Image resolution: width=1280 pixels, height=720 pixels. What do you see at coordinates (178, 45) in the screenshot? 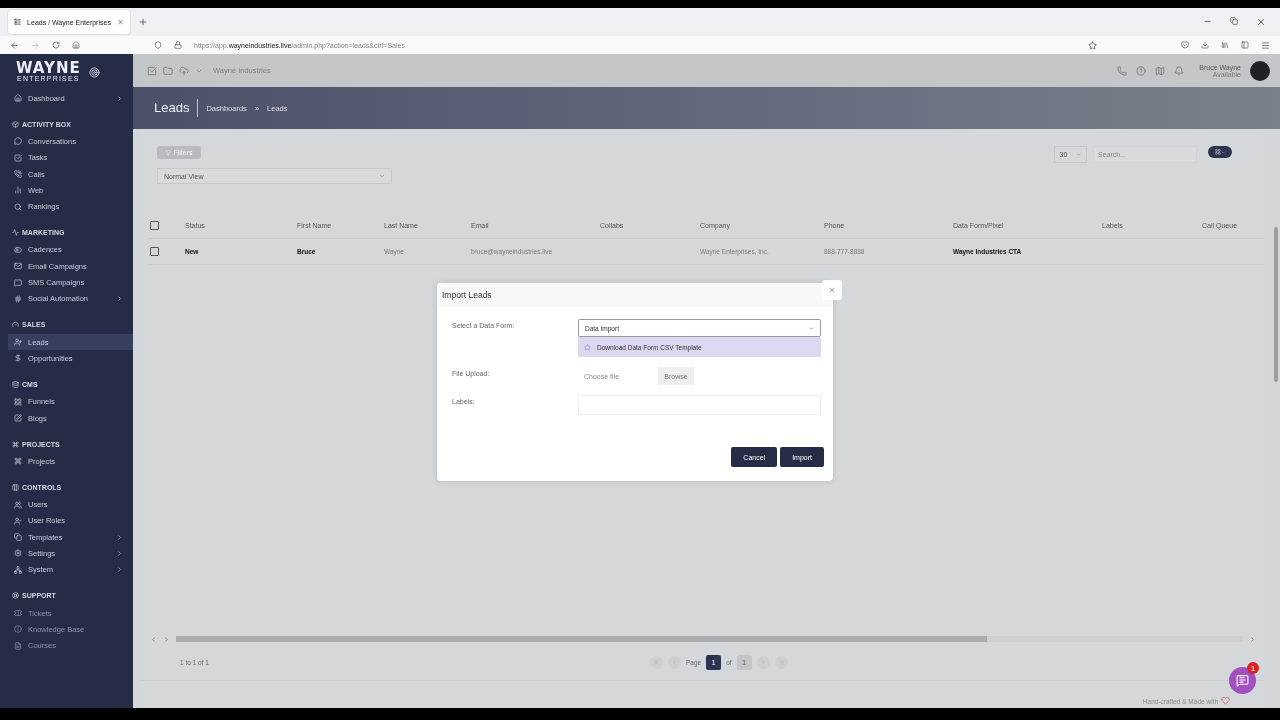
I see `lock-icon` at bounding box center [178, 45].